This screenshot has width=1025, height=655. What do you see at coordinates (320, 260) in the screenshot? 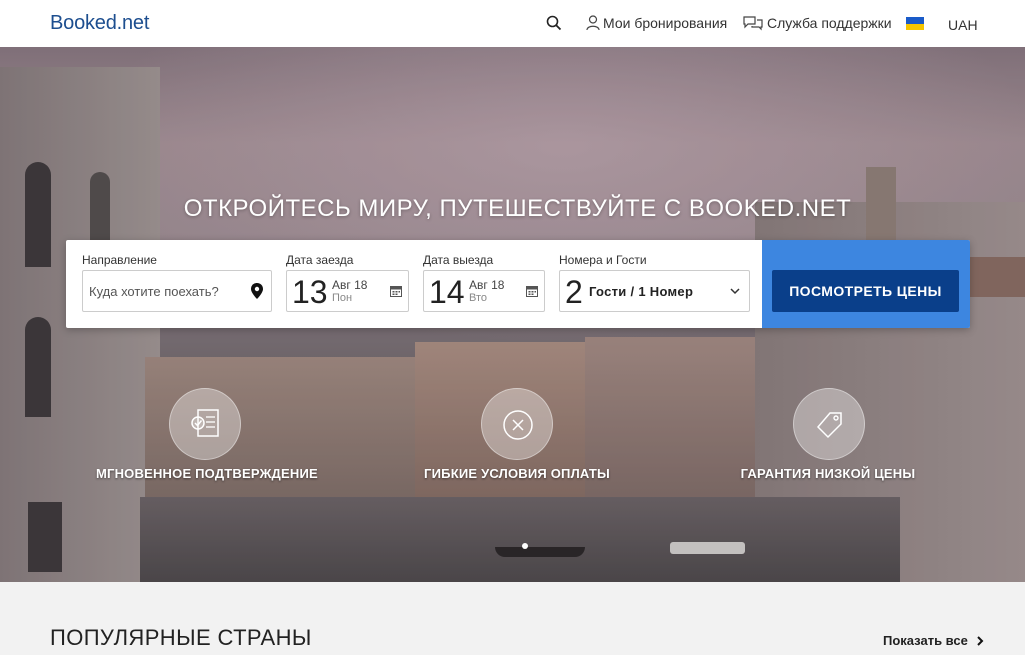
I see `checkin-label: Дата заезда` at bounding box center [320, 260].